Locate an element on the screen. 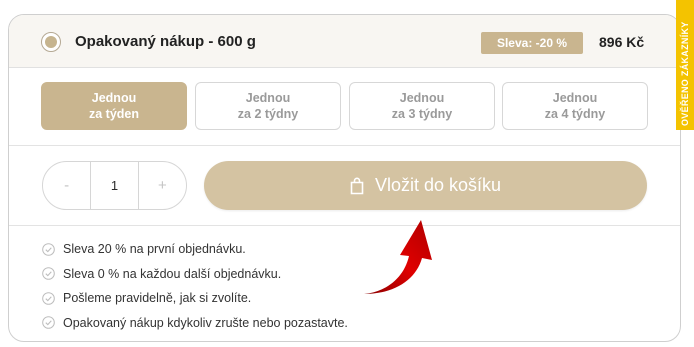 This screenshot has height=347, width=694. quantity-input: 1 is located at coordinates (114, 185).